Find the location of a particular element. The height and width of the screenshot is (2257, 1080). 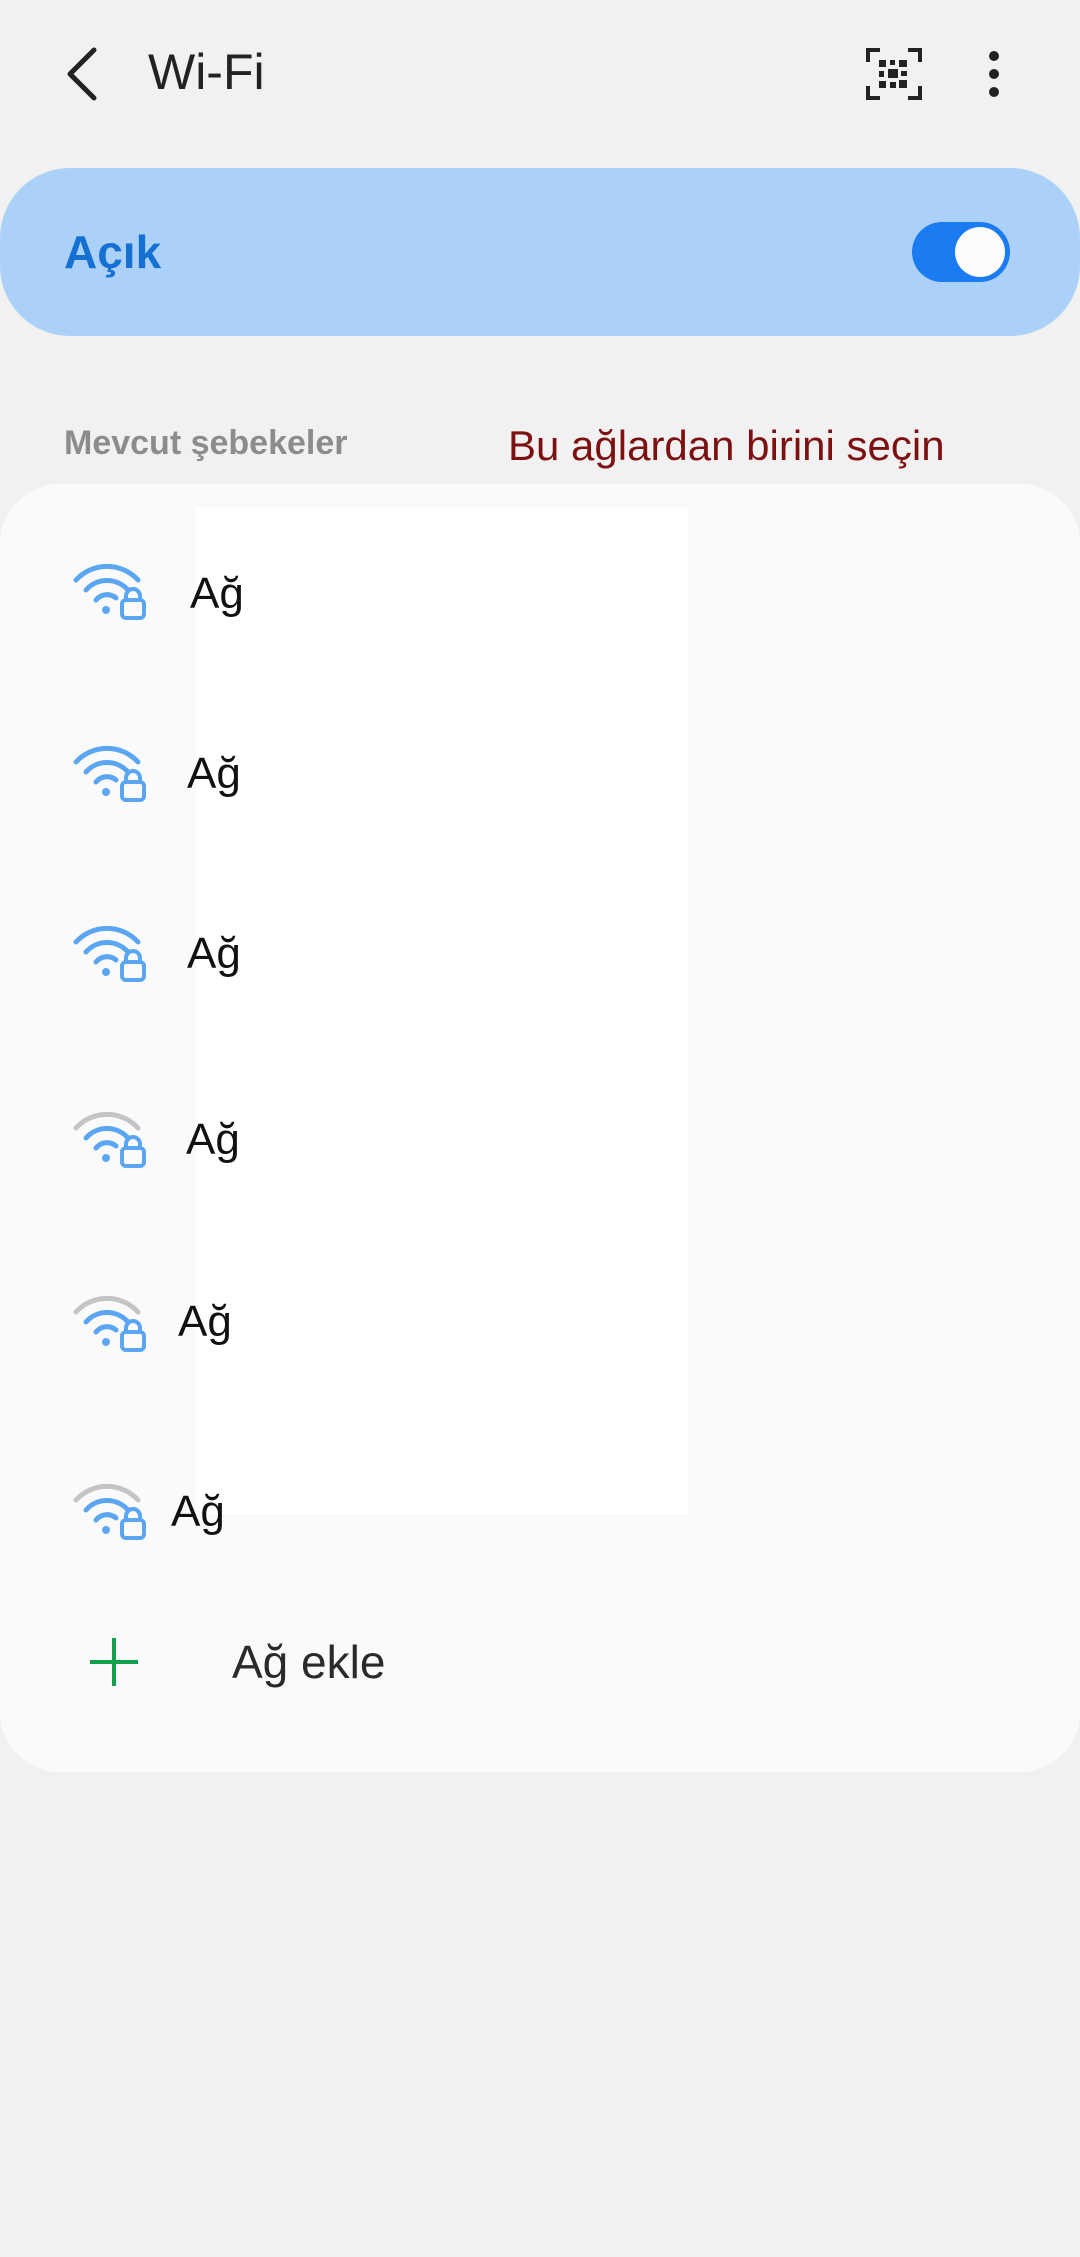

instruction-annotation: Bu ağlardan birini seçin is located at coordinates (726, 445).